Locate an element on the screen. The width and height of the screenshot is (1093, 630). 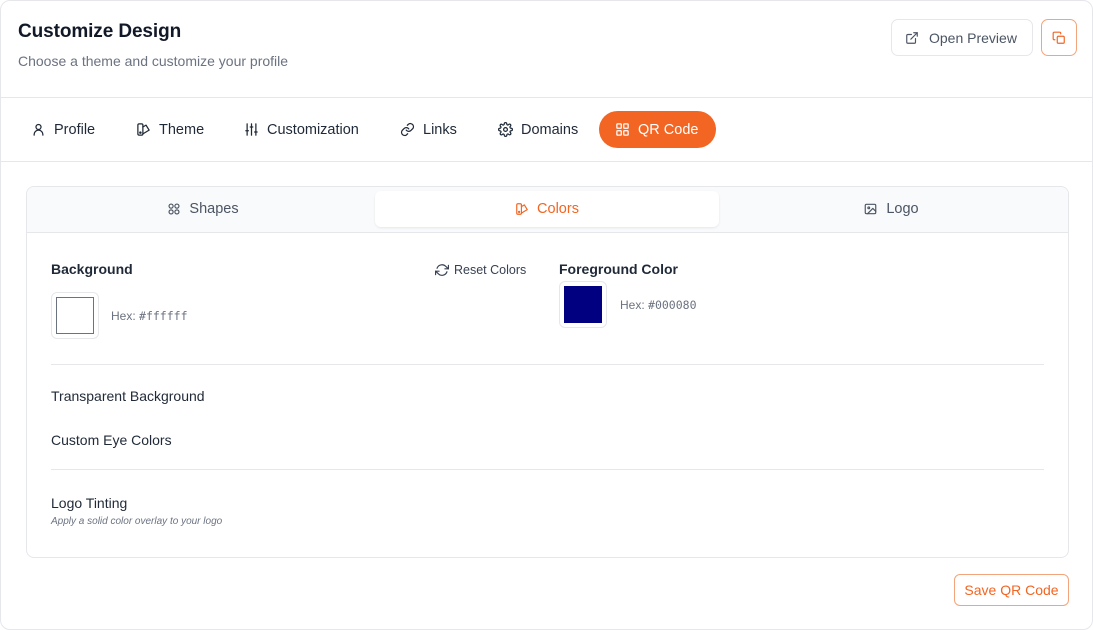
logo-tinting-hint: Apply a solid color overlay to your logo is located at coordinates (137, 521).